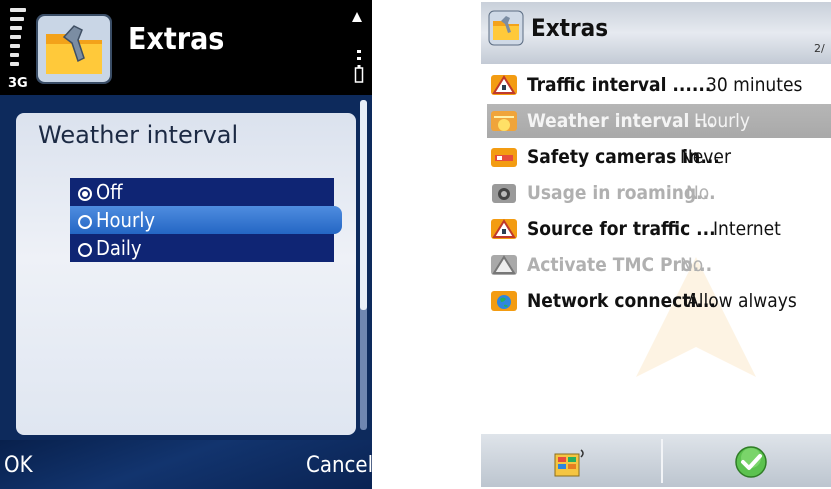 This screenshot has width=831, height=489. I want to click on status-header: 3G Extras, so click(186, 47).